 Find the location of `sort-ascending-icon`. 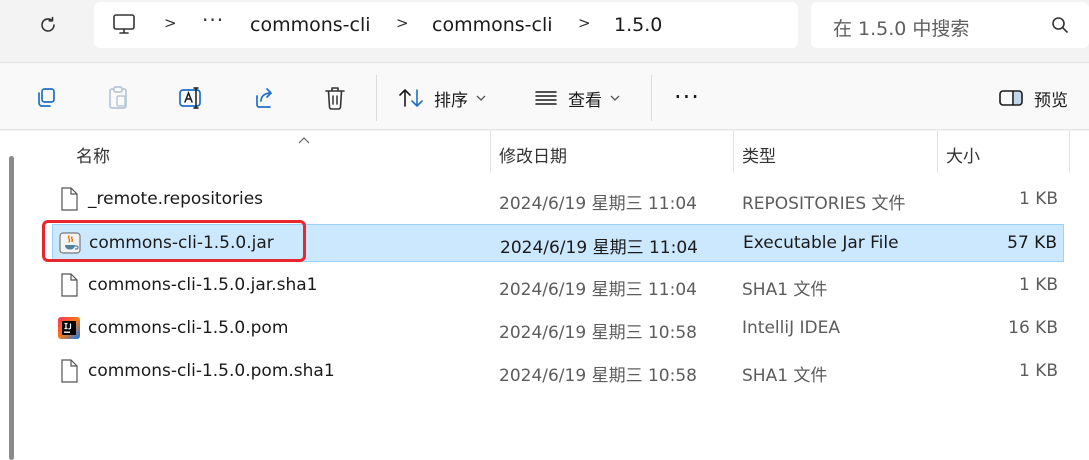

sort-ascending-icon is located at coordinates (304, 138).